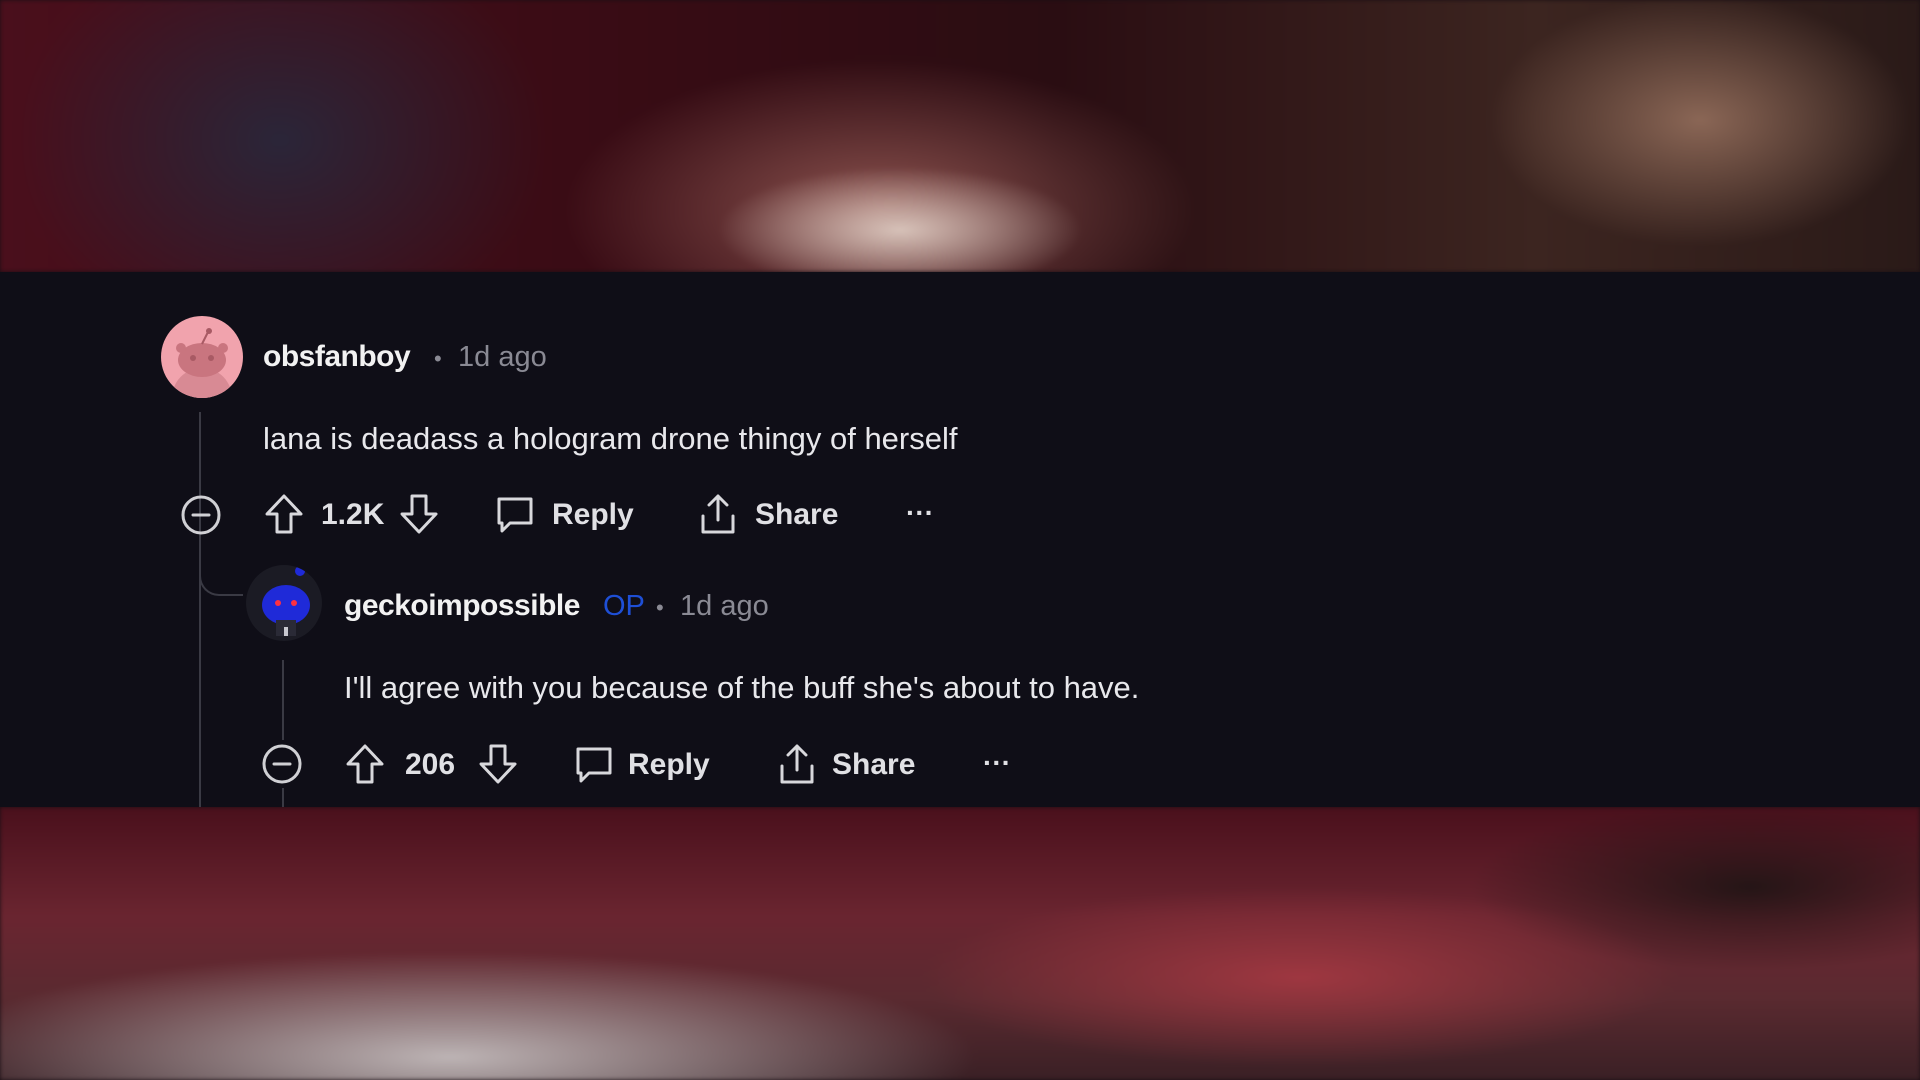  I want to click on vote-count: 1.2K, so click(353, 514).